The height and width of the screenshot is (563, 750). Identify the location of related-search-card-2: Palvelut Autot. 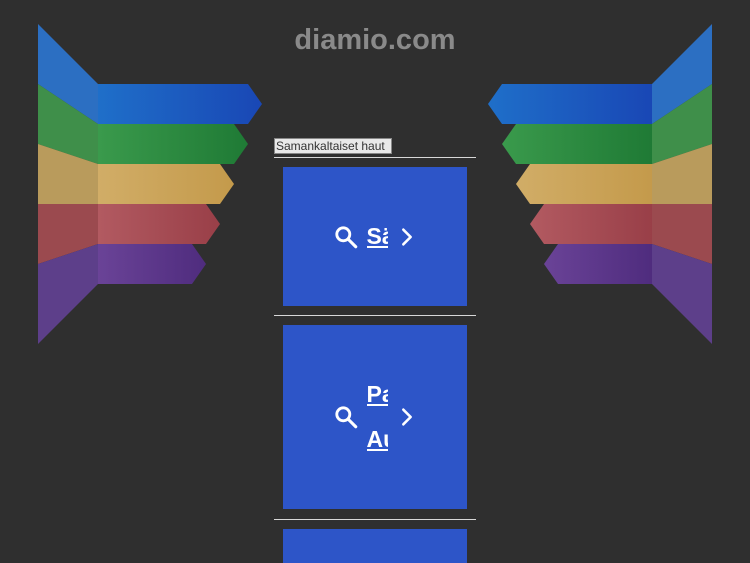
(375, 417).